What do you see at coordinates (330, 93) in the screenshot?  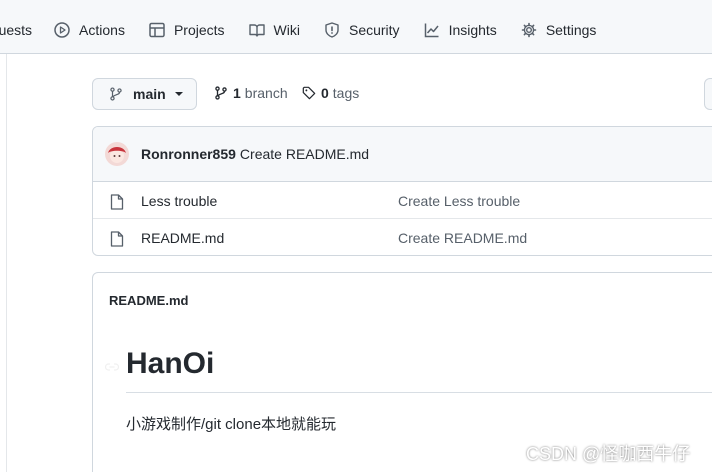 I see `tags-link: 0 tags` at bounding box center [330, 93].